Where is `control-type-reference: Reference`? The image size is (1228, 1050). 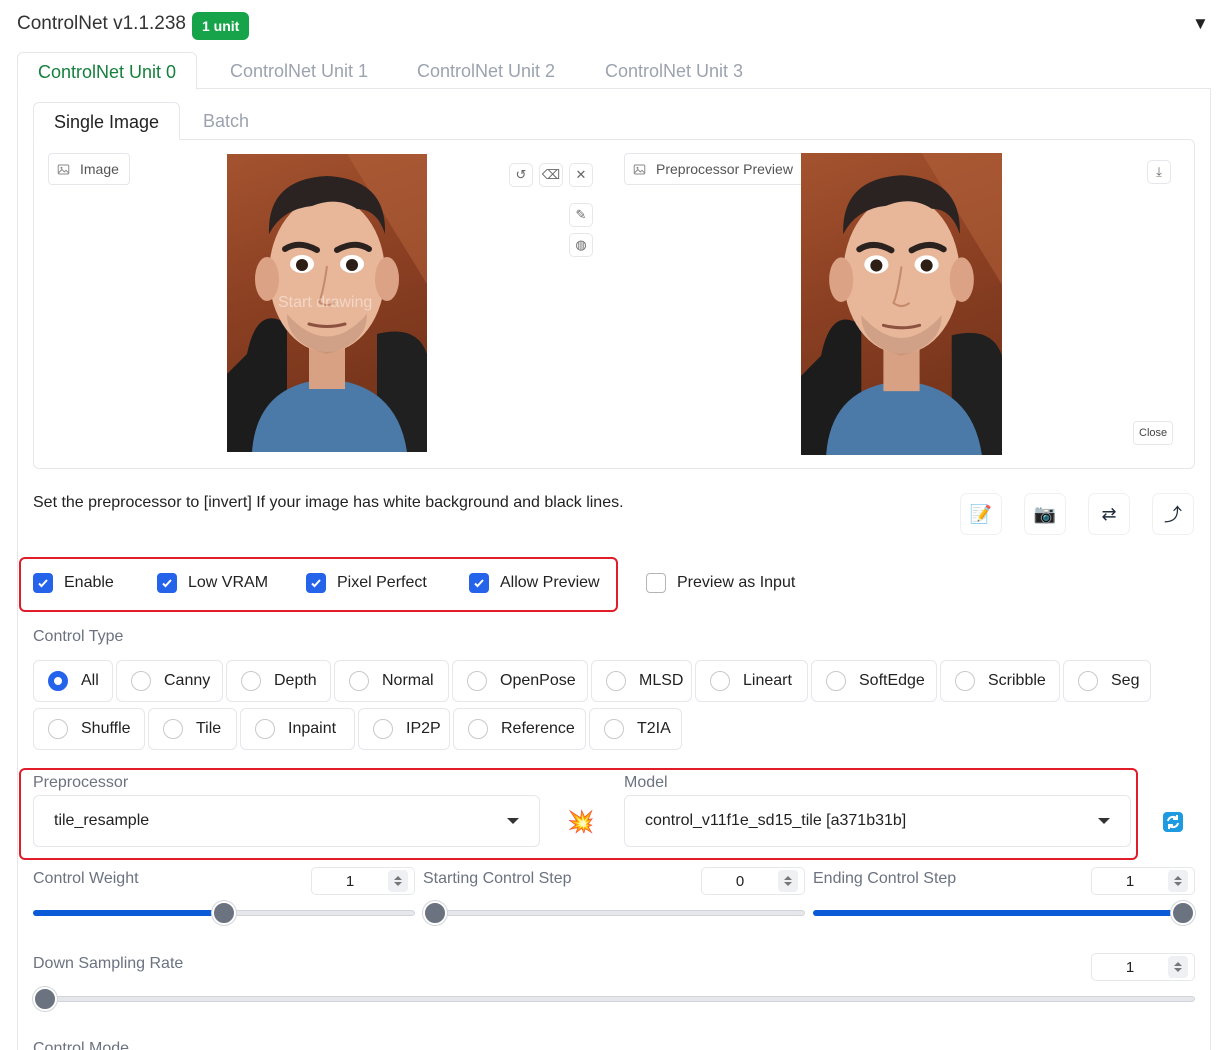
control-type-reference: Reference is located at coordinates (519, 729).